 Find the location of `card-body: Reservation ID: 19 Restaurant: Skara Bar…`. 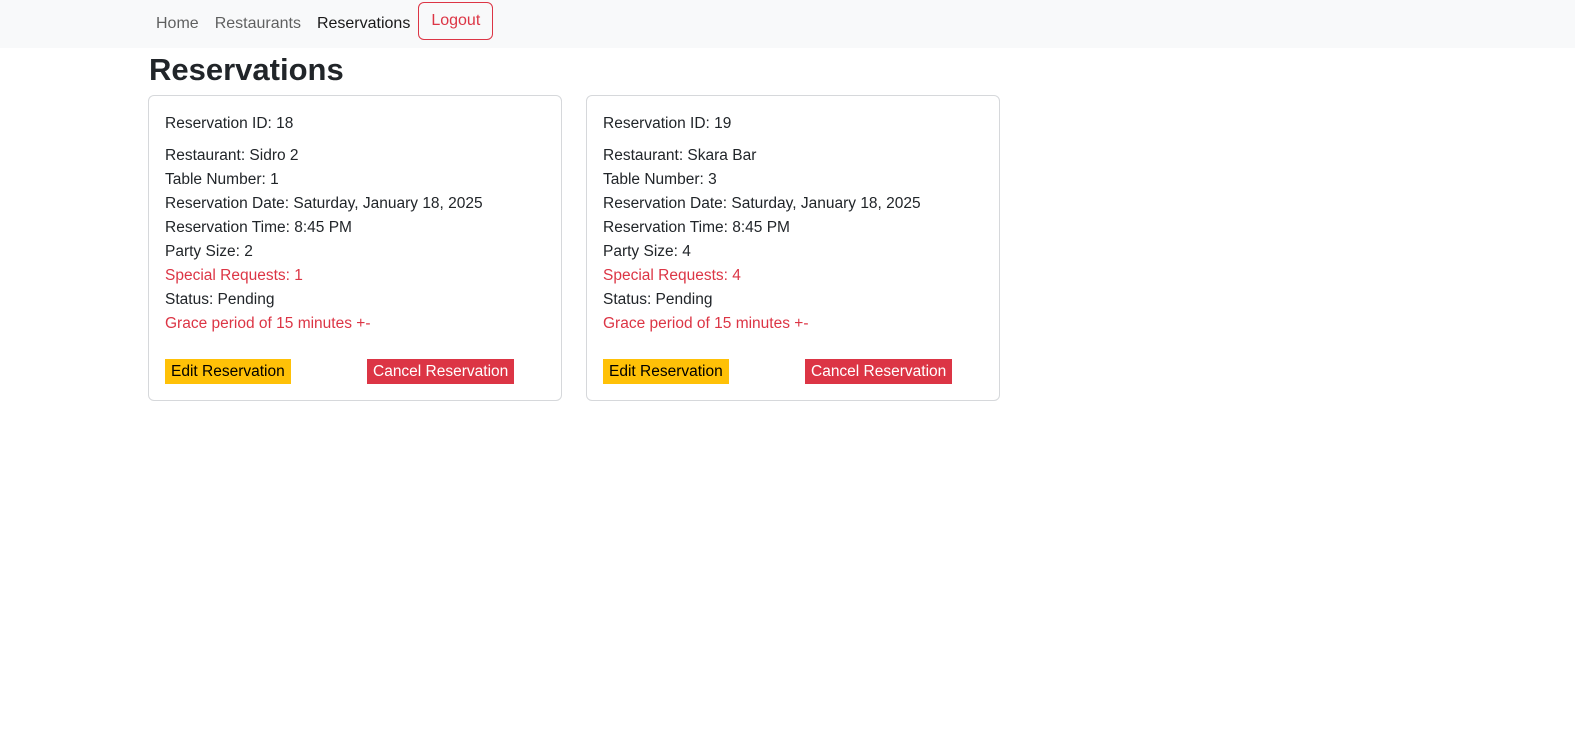

card-body: Reservation ID: 19 Restaurant: Skara Bar… is located at coordinates (793, 224).